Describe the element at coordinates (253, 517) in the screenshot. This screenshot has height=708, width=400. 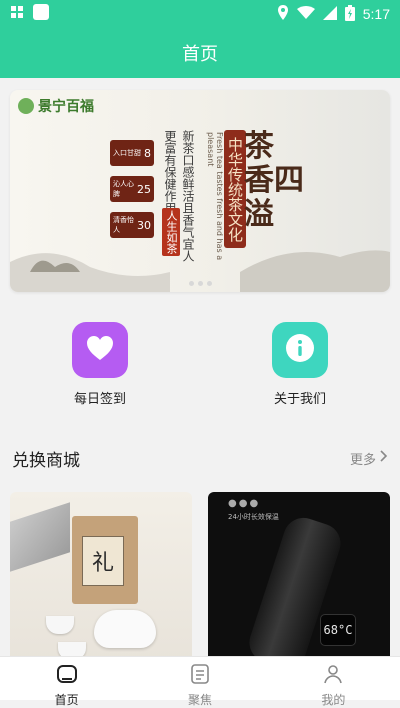
I see `thermos-caption: 24小时长效保温` at that location.